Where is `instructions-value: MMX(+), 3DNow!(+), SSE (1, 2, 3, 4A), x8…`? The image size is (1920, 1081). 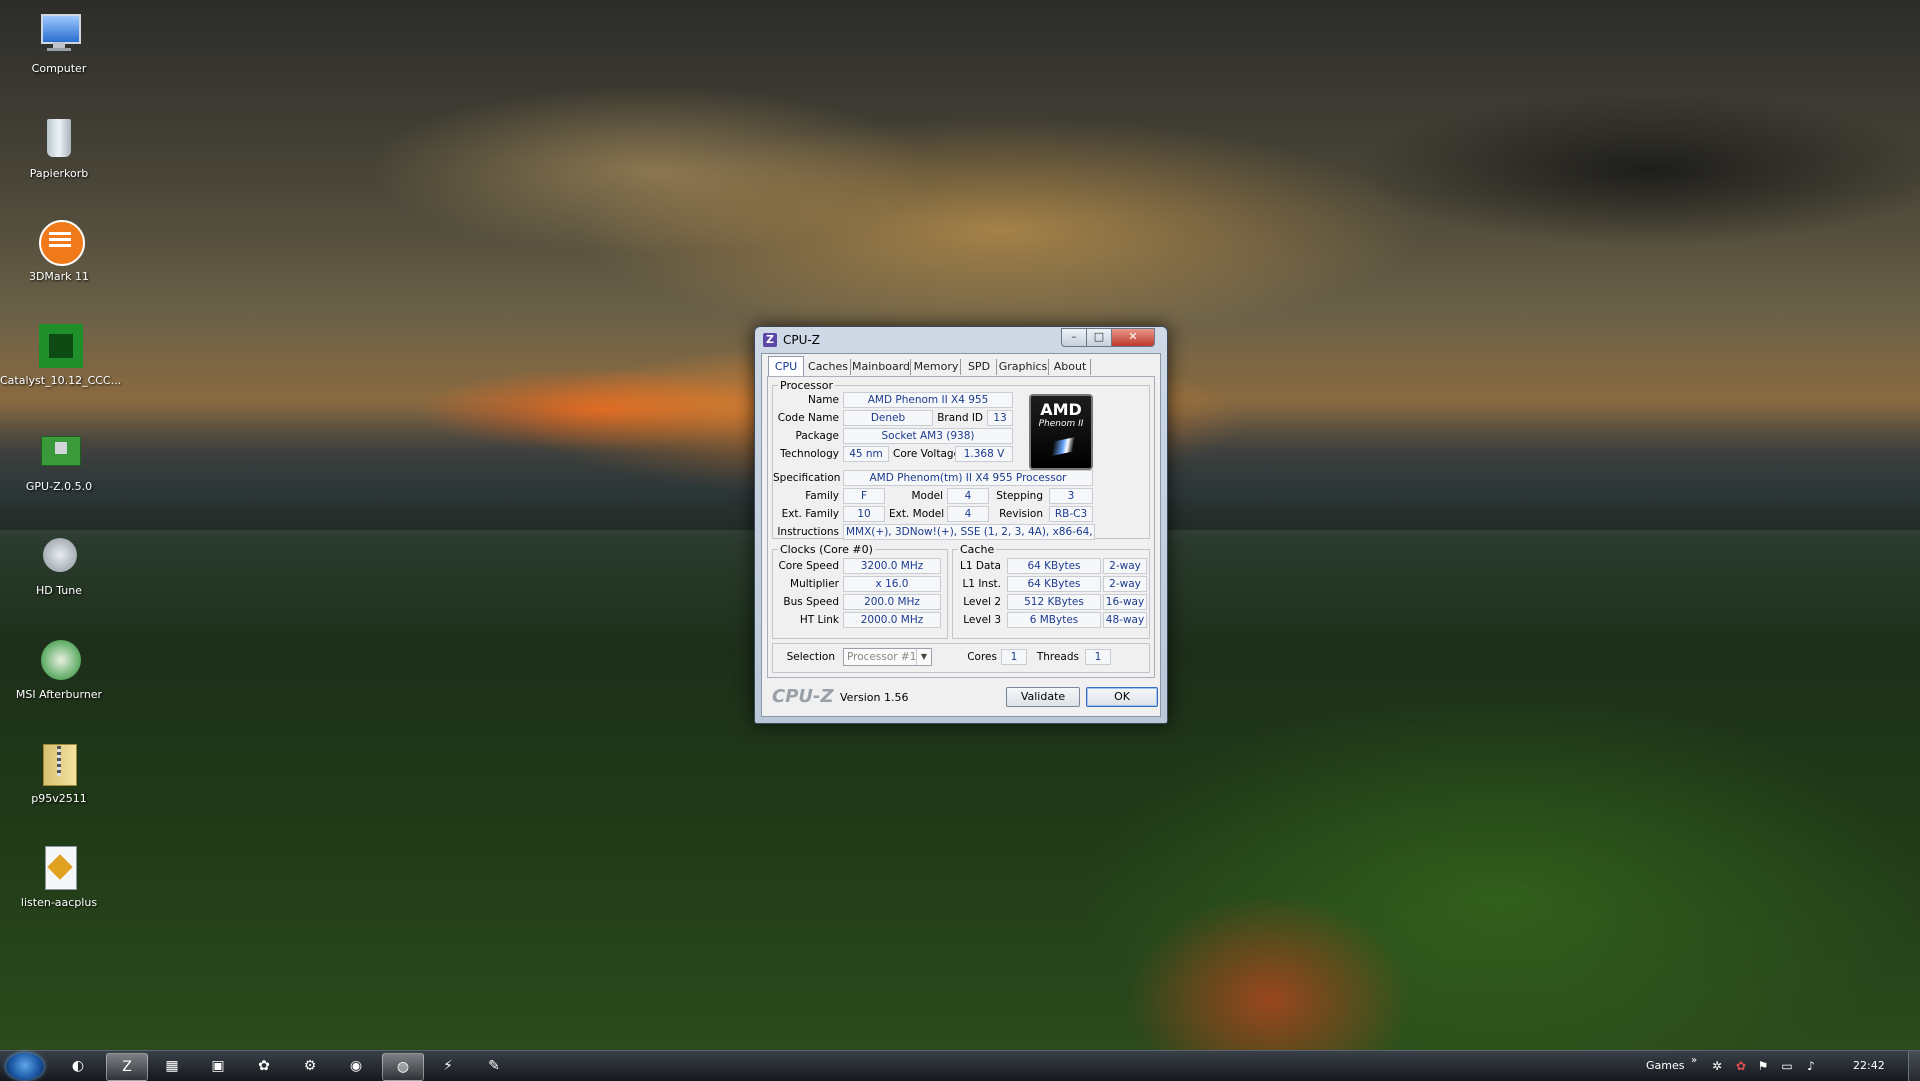
instructions-value: MMX(+), 3DNow!(+), SSE (1, 2, 3, 4A), x8… is located at coordinates (969, 532).